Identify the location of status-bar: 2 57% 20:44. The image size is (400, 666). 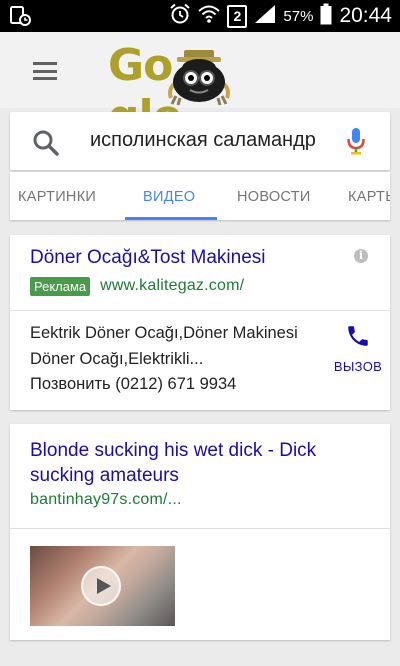
(200, 16).